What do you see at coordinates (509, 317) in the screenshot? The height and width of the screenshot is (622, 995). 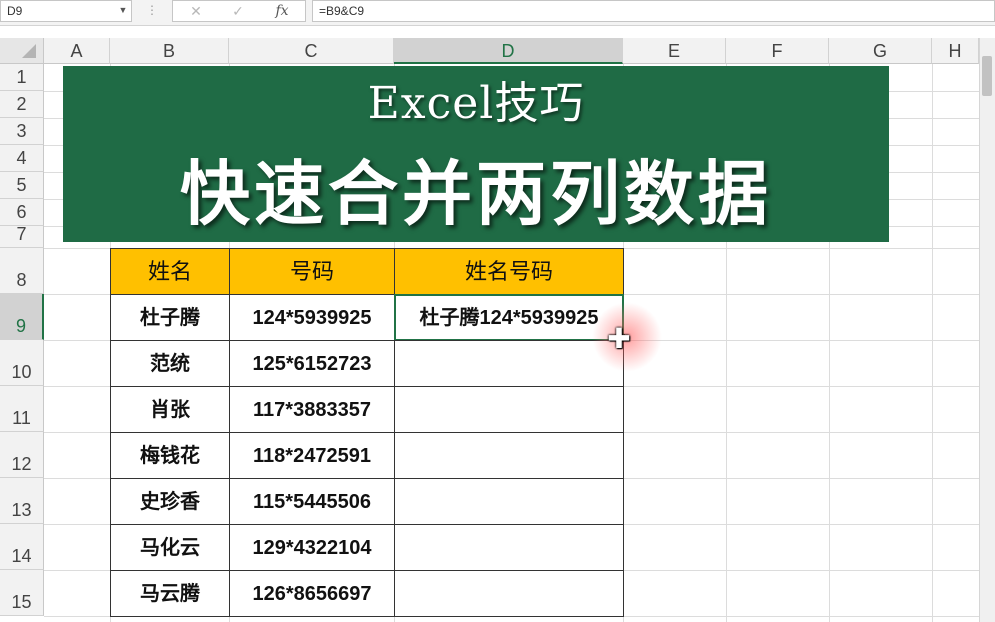 I see `active-cell-d9: 杜子腾124*5939925` at bounding box center [509, 317].